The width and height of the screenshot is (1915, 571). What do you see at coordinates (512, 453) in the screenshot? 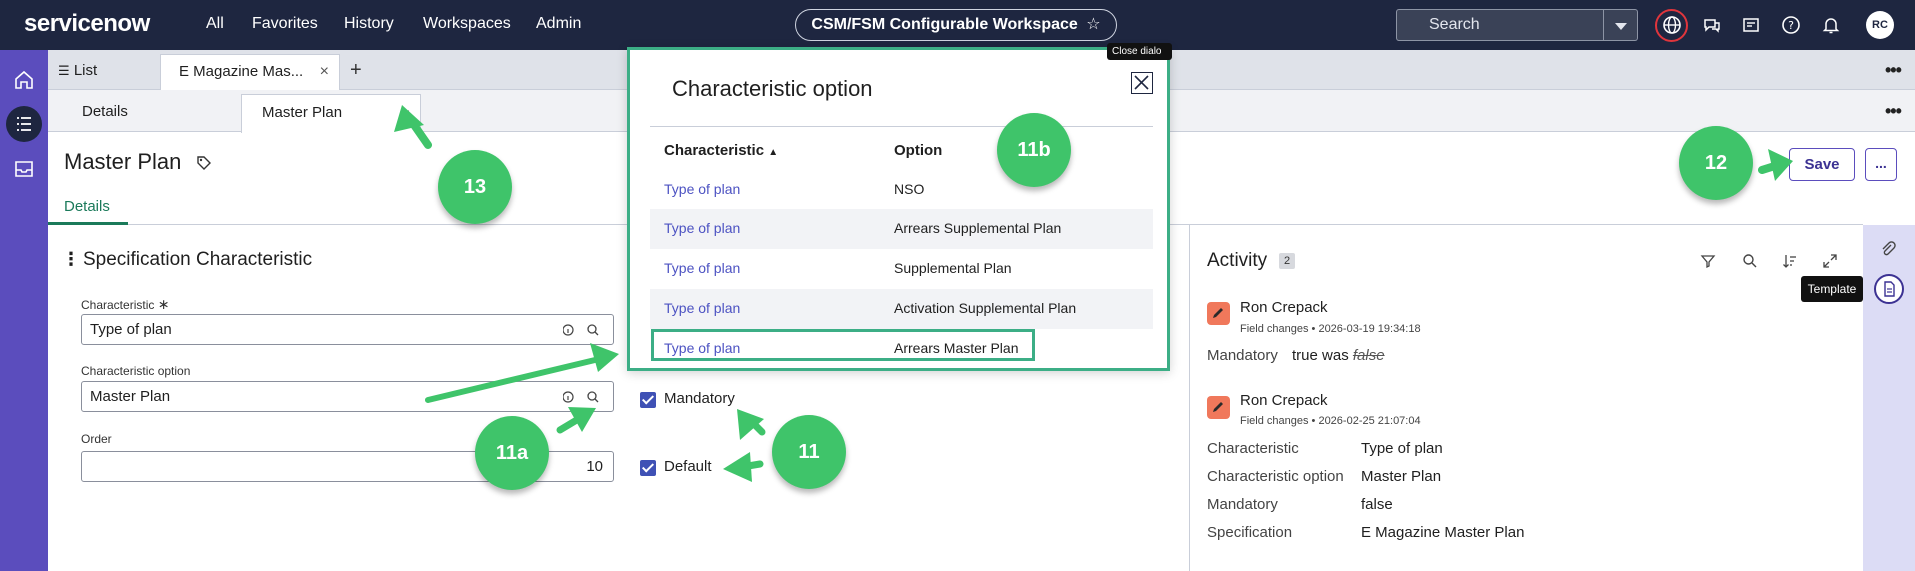
I see `callout-11a: 11a` at bounding box center [512, 453].